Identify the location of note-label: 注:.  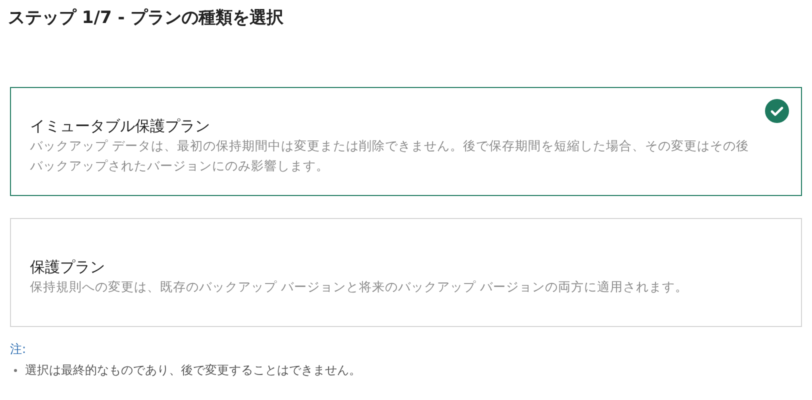
(19, 349).